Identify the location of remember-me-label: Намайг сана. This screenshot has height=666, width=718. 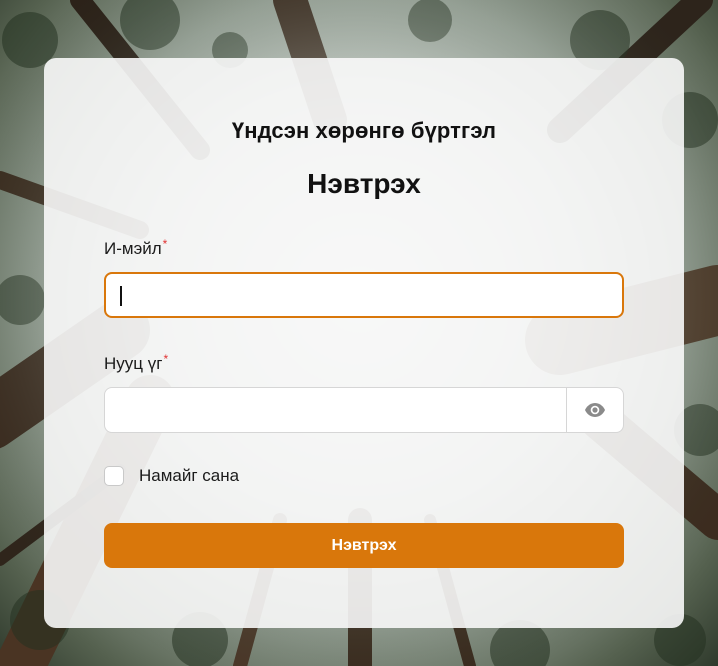
(189, 475).